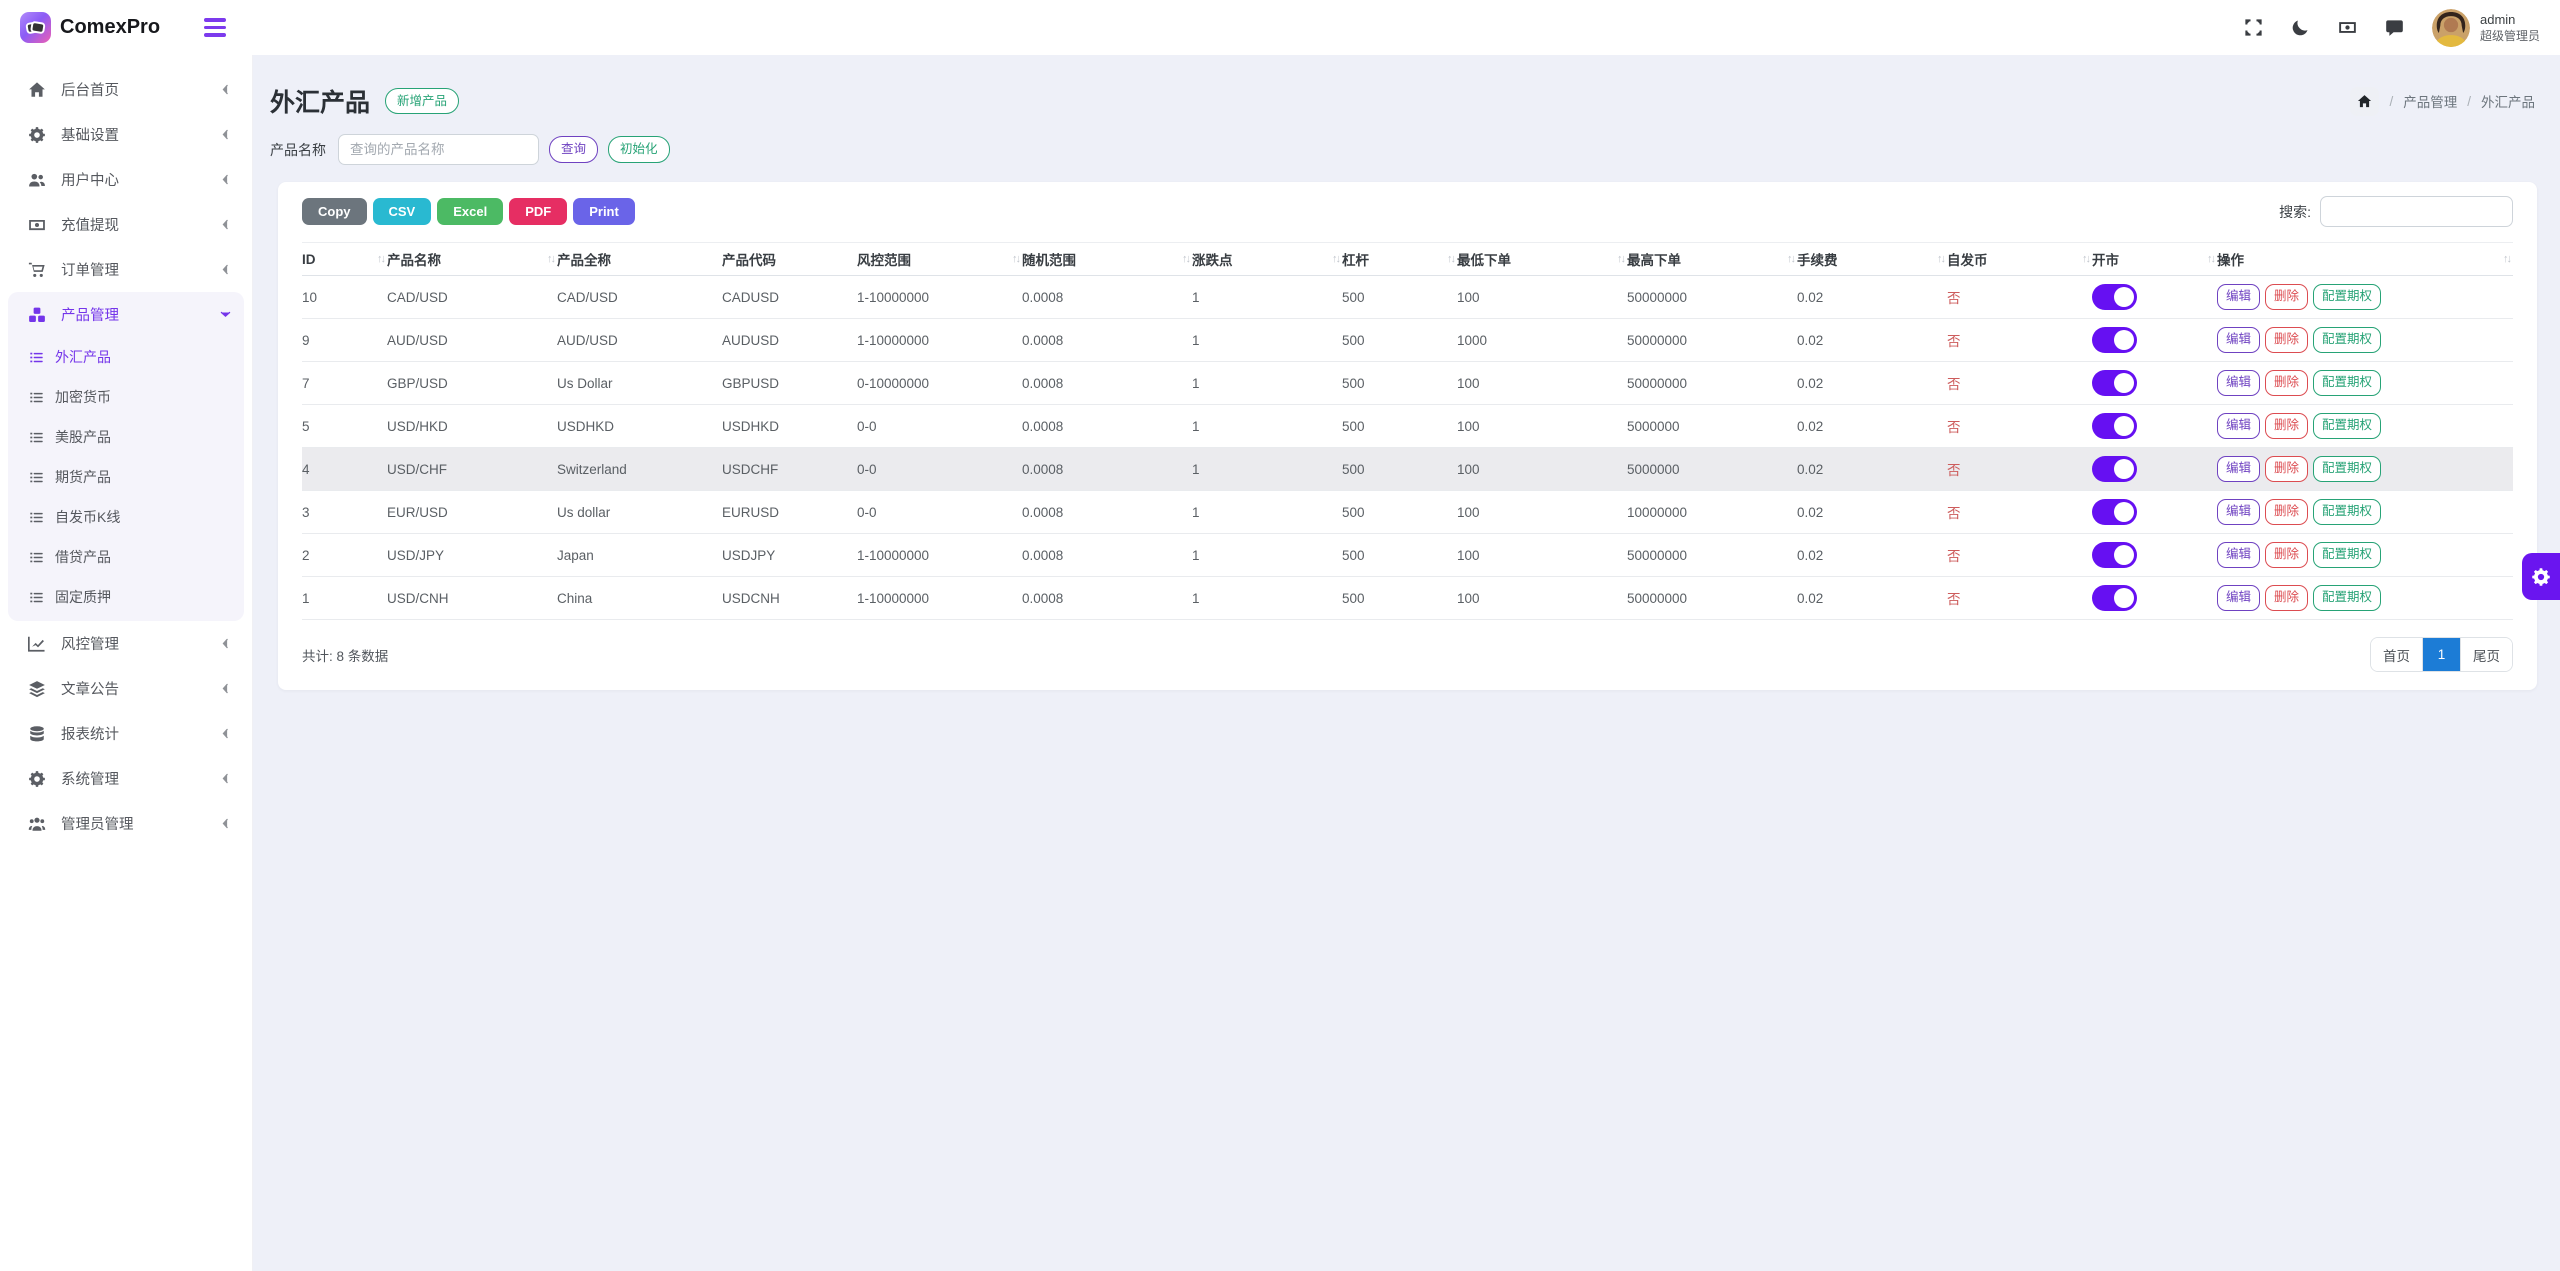 The height and width of the screenshot is (1271, 2560). I want to click on floating-settings-button, so click(2541, 576).